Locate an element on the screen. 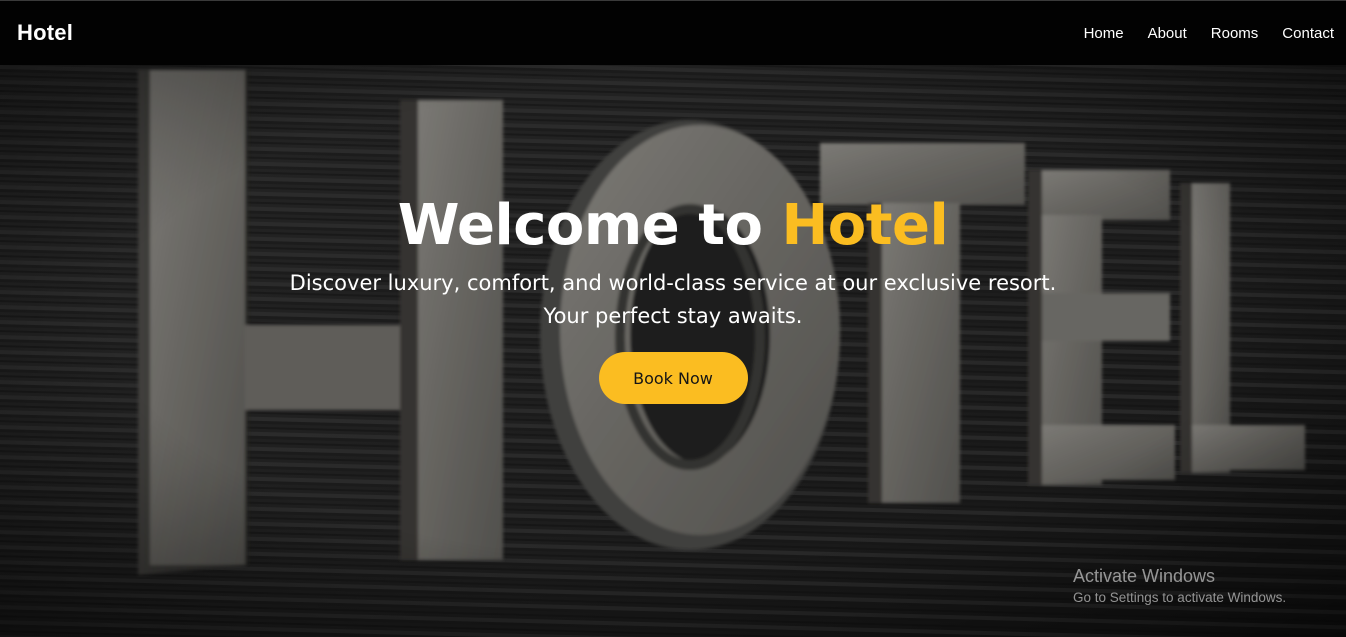 This screenshot has height=637, width=1346. nav-link-contact: Contact is located at coordinates (1308, 33).